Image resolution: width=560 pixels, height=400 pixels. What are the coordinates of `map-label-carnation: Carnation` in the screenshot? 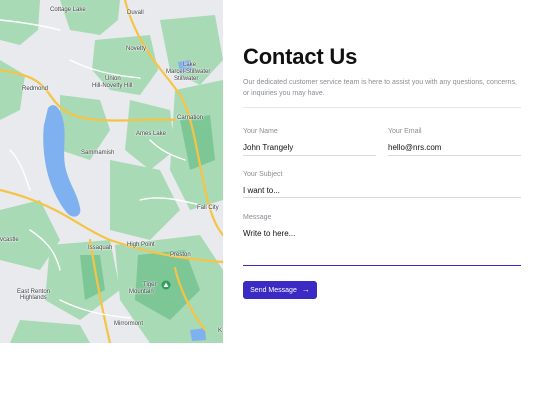 It's located at (190, 118).